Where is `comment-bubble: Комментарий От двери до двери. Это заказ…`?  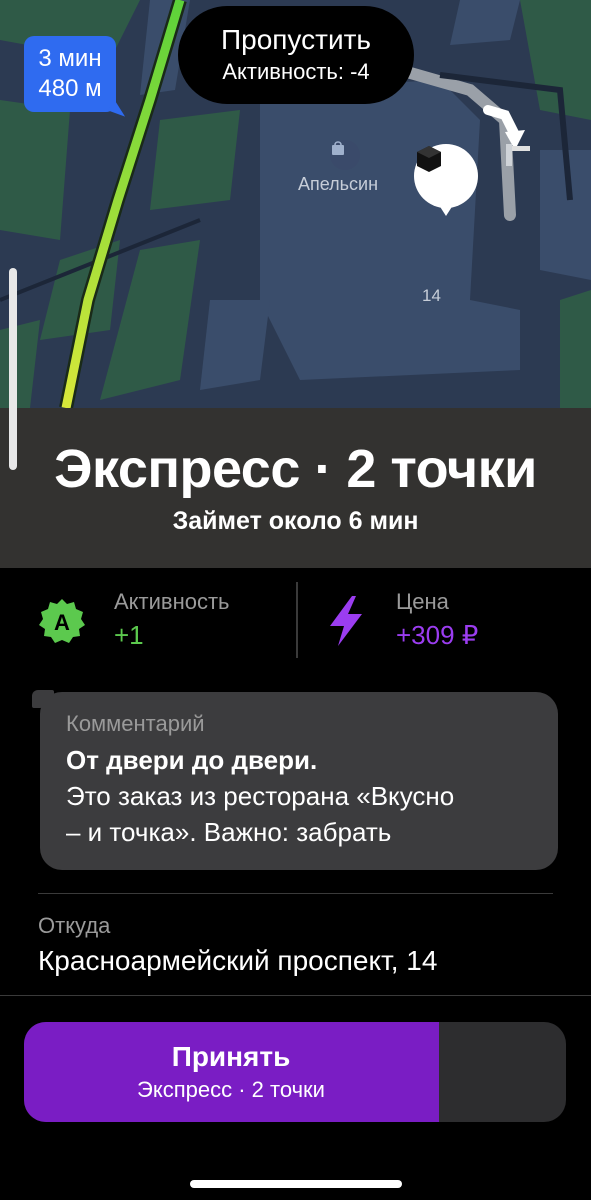 comment-bubble: Комментарий От двери до двери. Это заказ… is located at coordinates (295, 780).